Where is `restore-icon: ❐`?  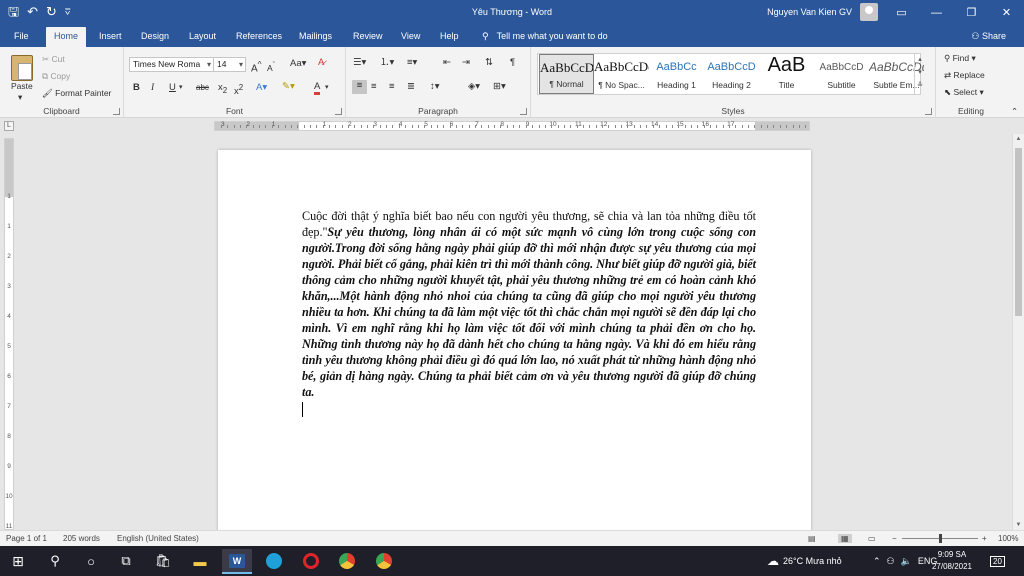
restore-icon: ❐ is located at coordinates (971, 12).